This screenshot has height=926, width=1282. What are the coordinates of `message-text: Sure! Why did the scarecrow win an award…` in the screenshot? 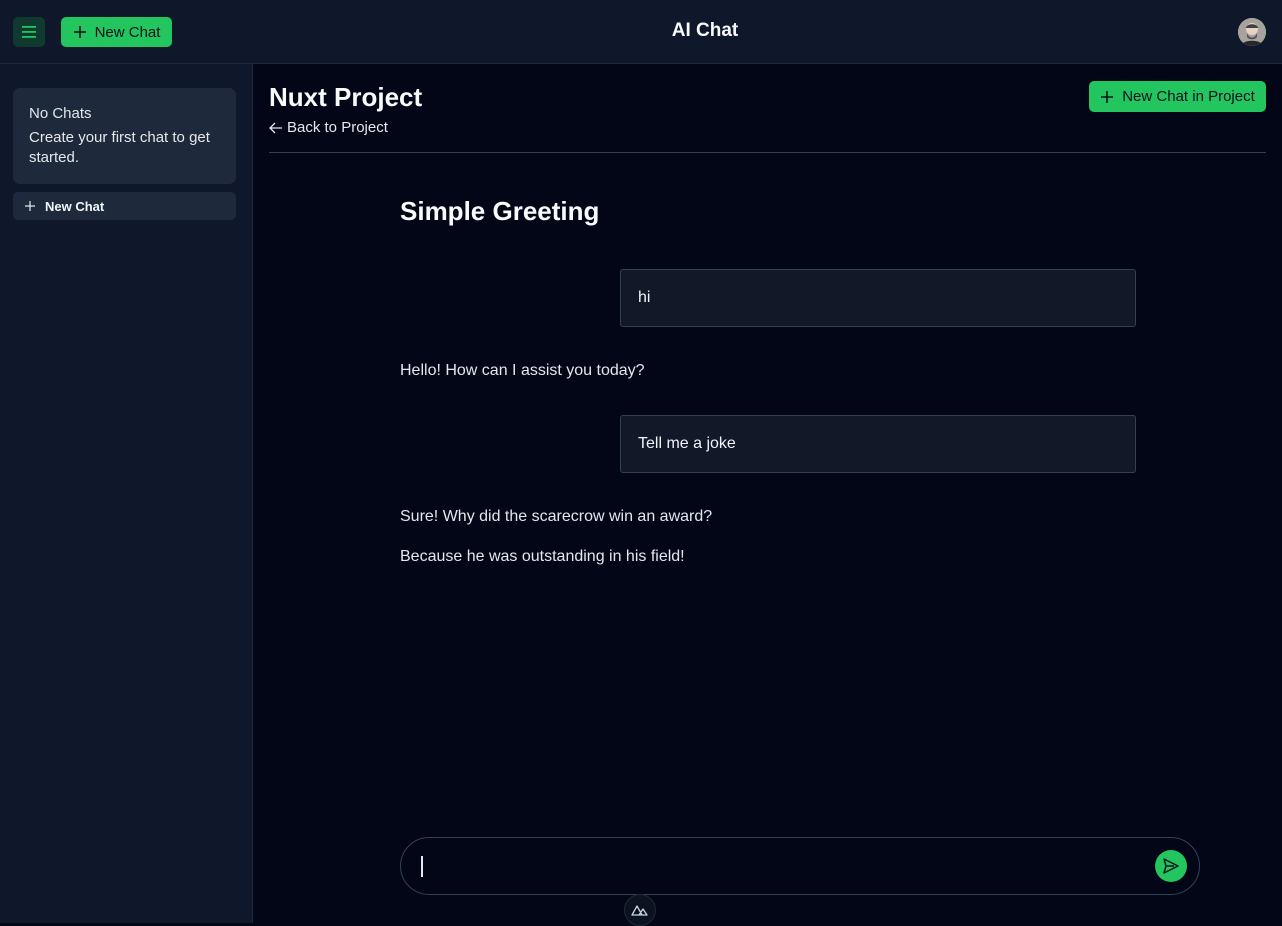 It's located at (556, 516).